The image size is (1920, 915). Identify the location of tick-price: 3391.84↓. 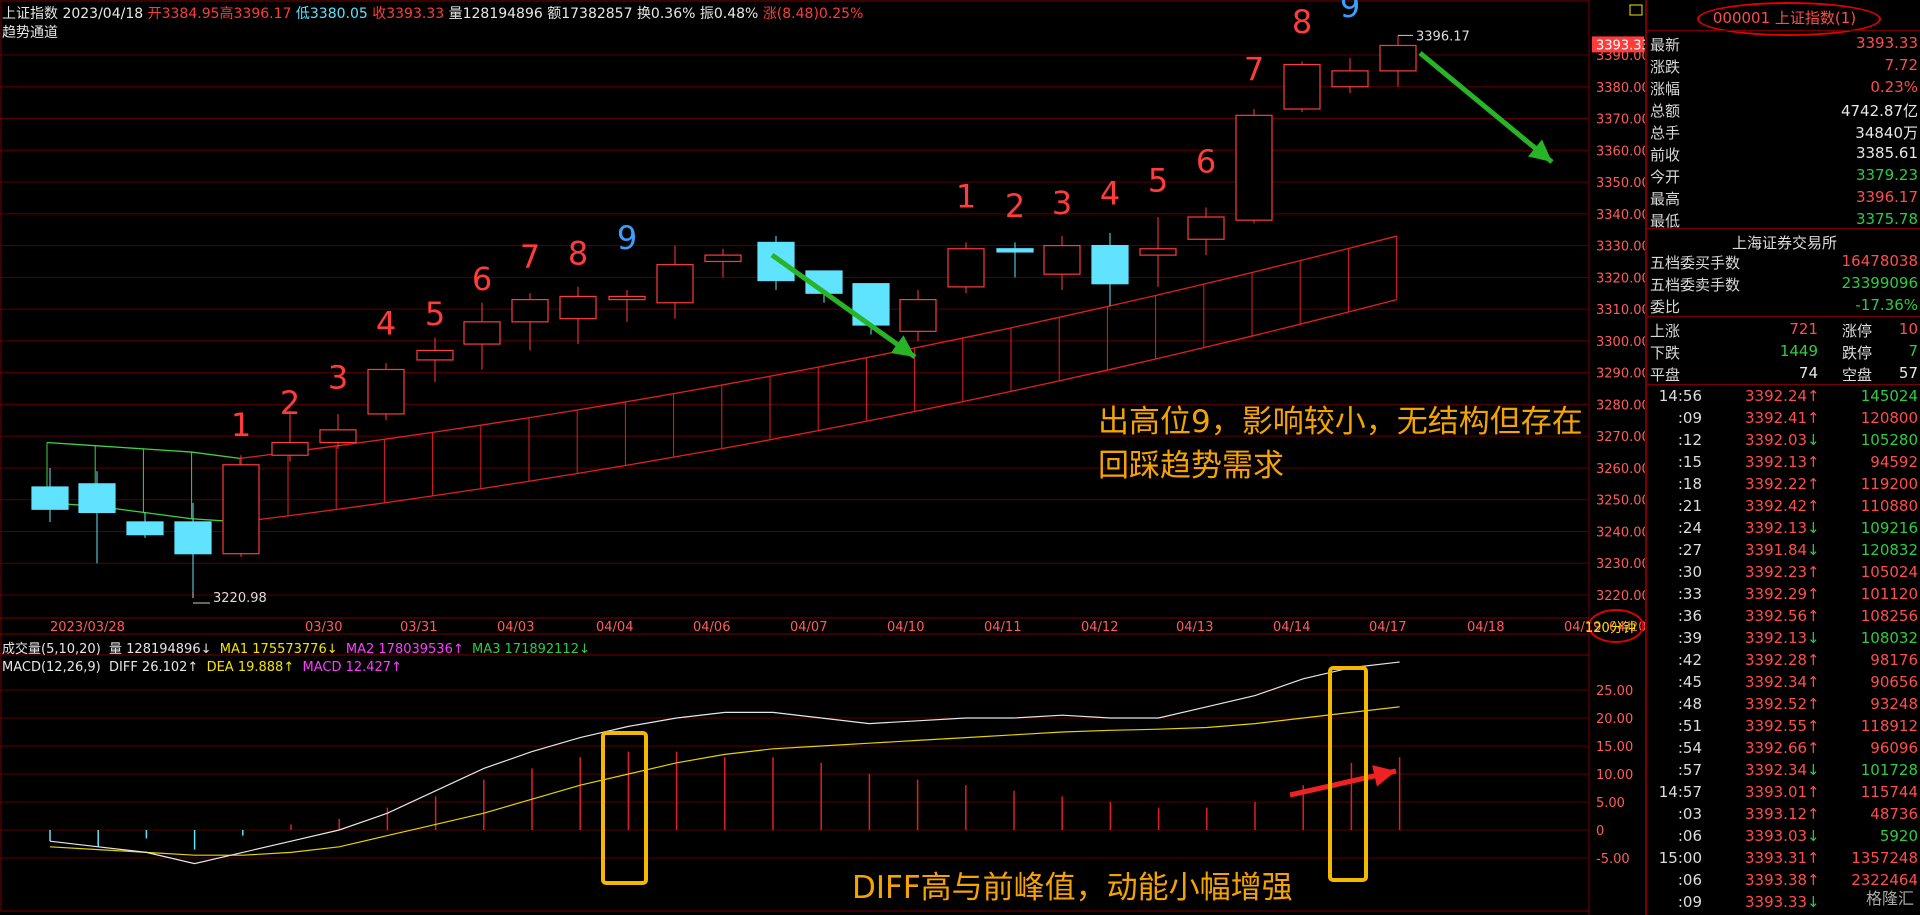
(1782, 550).